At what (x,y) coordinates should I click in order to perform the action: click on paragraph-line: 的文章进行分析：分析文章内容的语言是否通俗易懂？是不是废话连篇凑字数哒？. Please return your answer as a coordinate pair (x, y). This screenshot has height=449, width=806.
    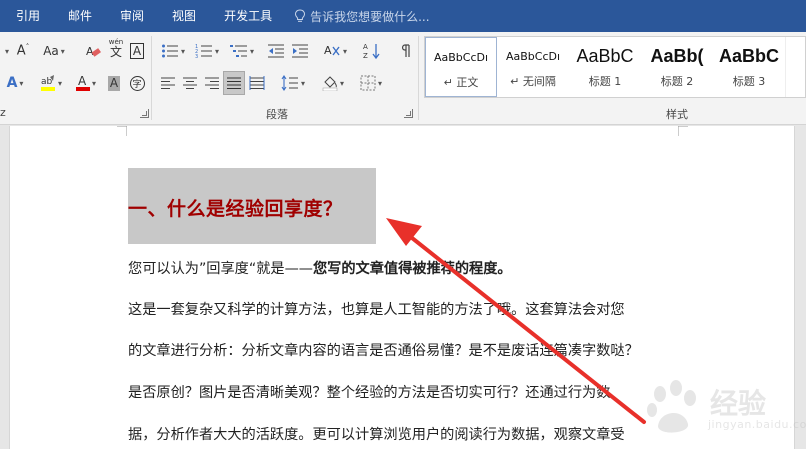
    Looking at the image, I should click on (383, 350).